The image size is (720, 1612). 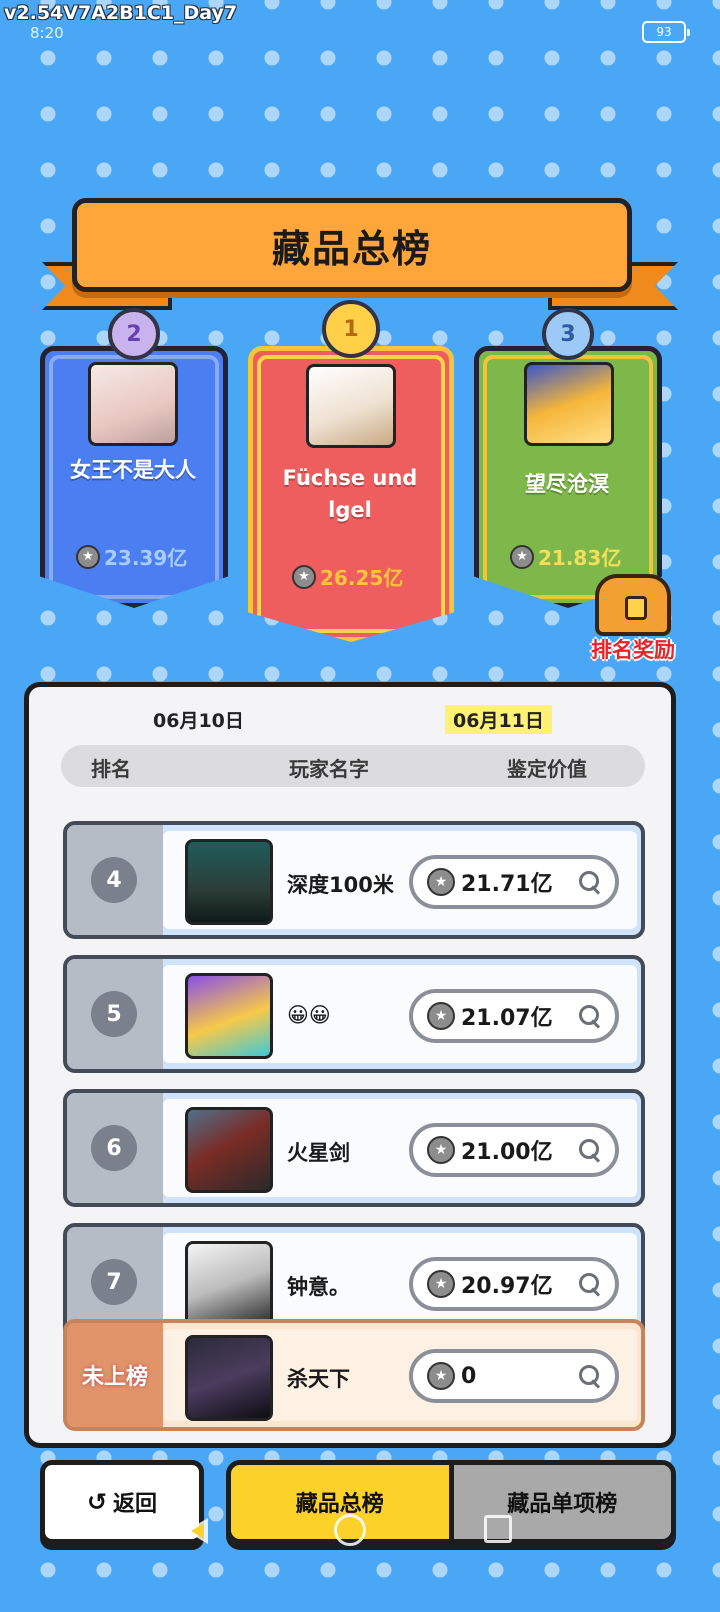 I want to click on value-pill: ★ 21.07亿, so click(x=514, y=1016).